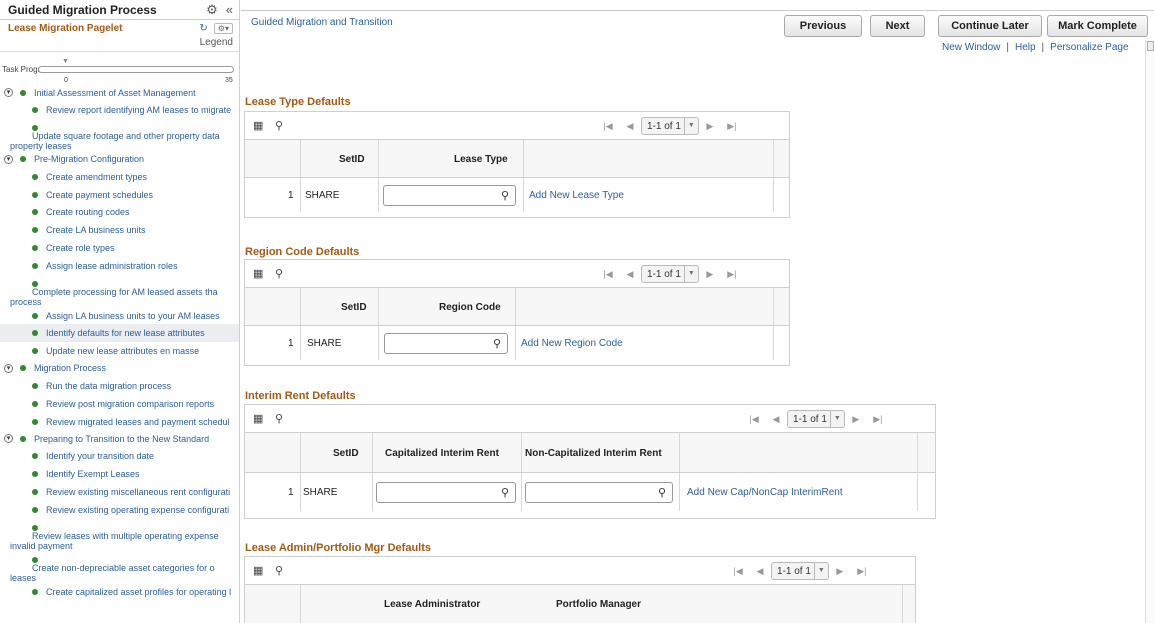 The image size is (1154, 623). I want to click on add-new-lease-type-link: Add New Lease Type, so click(576, 195).